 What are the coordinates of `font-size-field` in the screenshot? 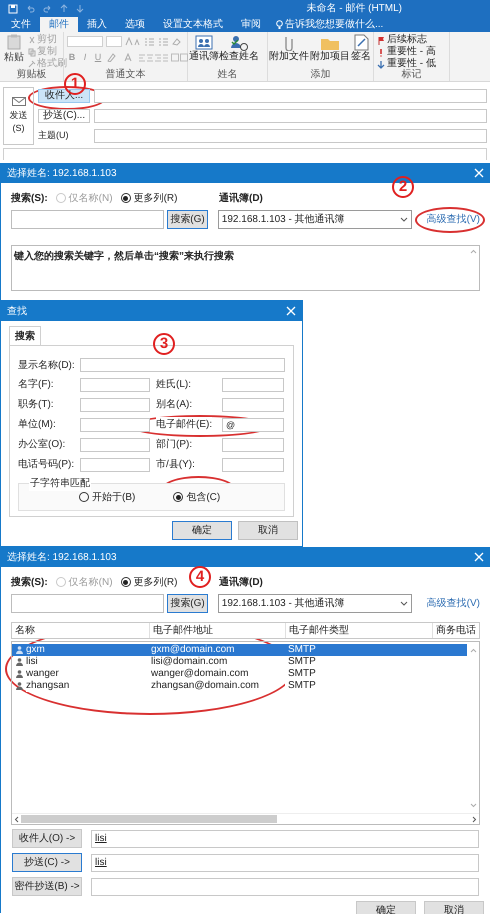 It's located at (114, 41).